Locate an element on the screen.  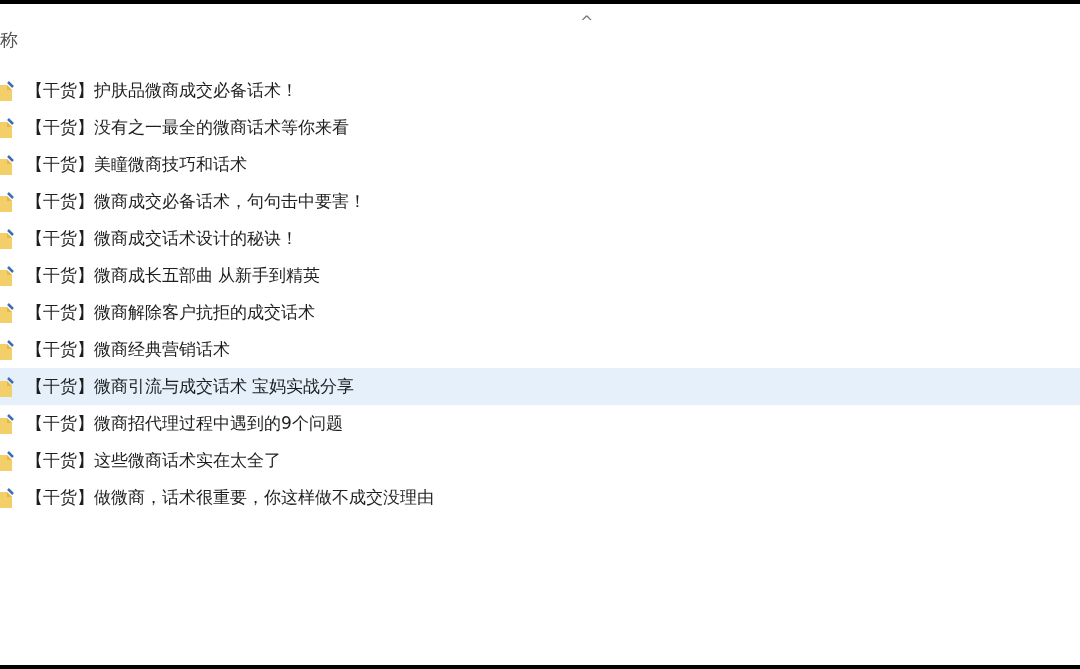
file-name: 【干货】微商招代理过程中遇到的9个问题 is located at coordinates (184, 423).